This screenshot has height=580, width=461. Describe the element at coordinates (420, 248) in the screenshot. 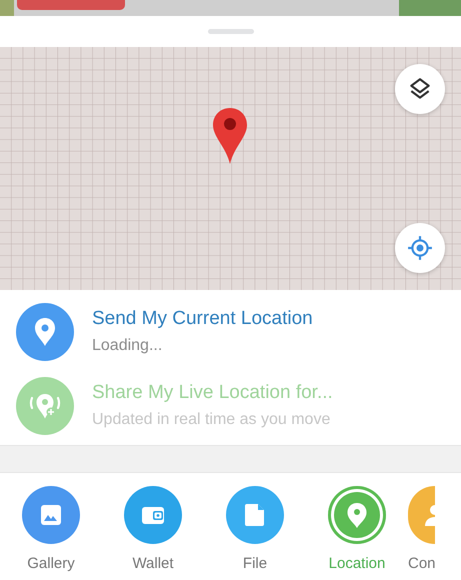

I see `locate-icon` at that location.